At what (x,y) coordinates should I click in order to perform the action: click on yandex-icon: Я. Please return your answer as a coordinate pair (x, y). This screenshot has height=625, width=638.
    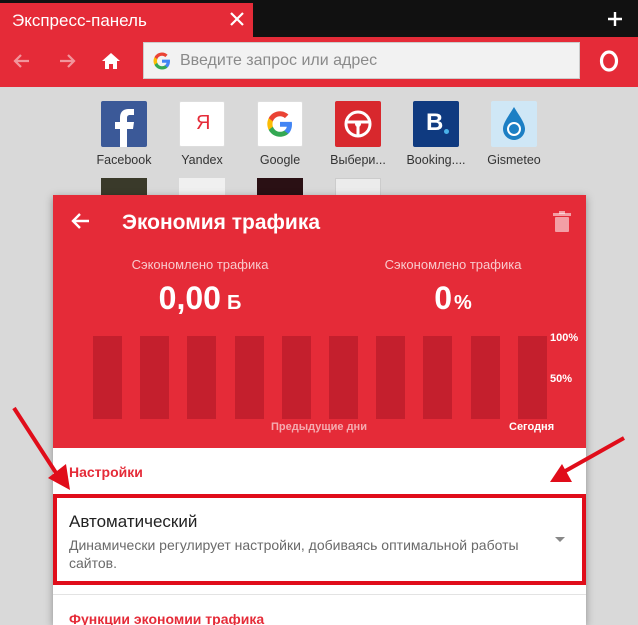
    Looking at the image, I should click on (202, 124).